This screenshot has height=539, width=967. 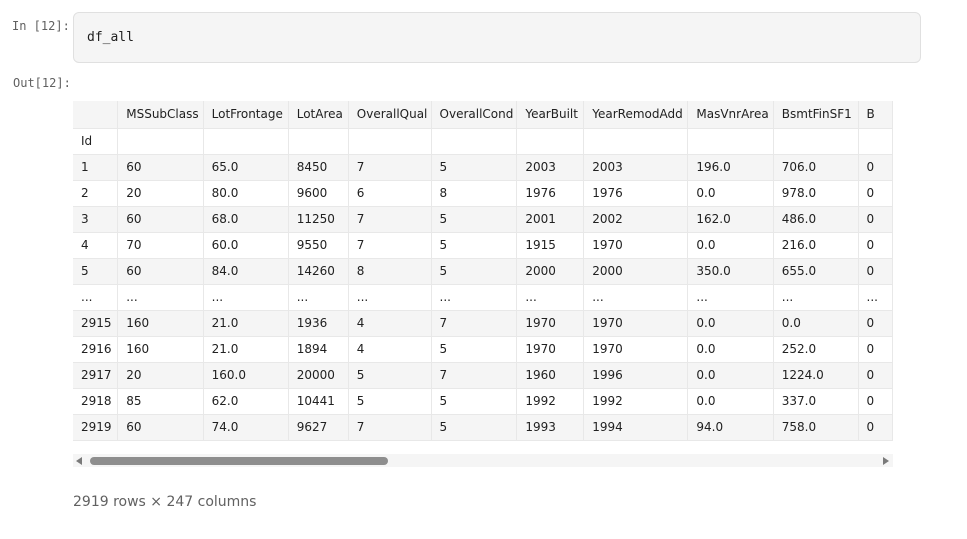 What do you see at coordinates (497, 37) in the screenshot?
I see `code-input-cell: df_all` at bounding box center [497, 37].